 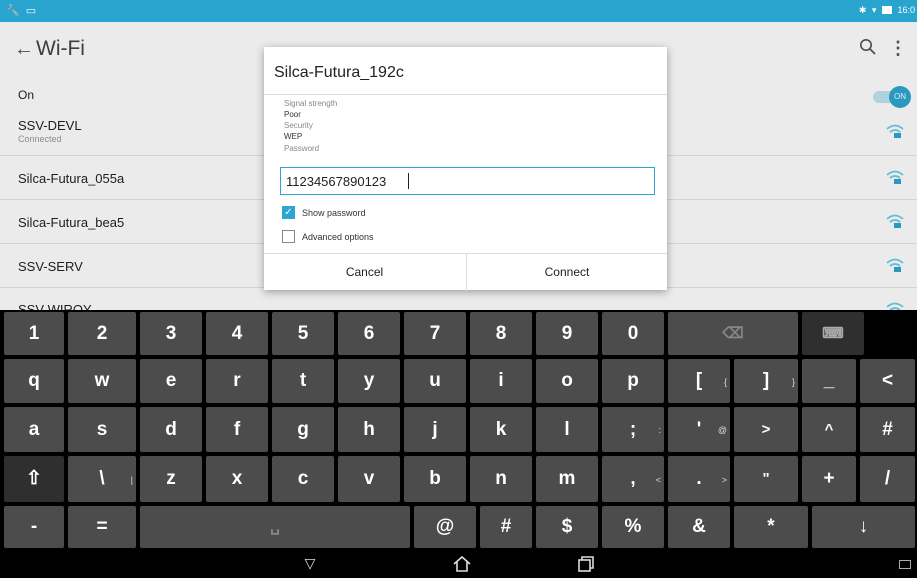 I want to click on key-plus: +, so click(x=829, y=479).